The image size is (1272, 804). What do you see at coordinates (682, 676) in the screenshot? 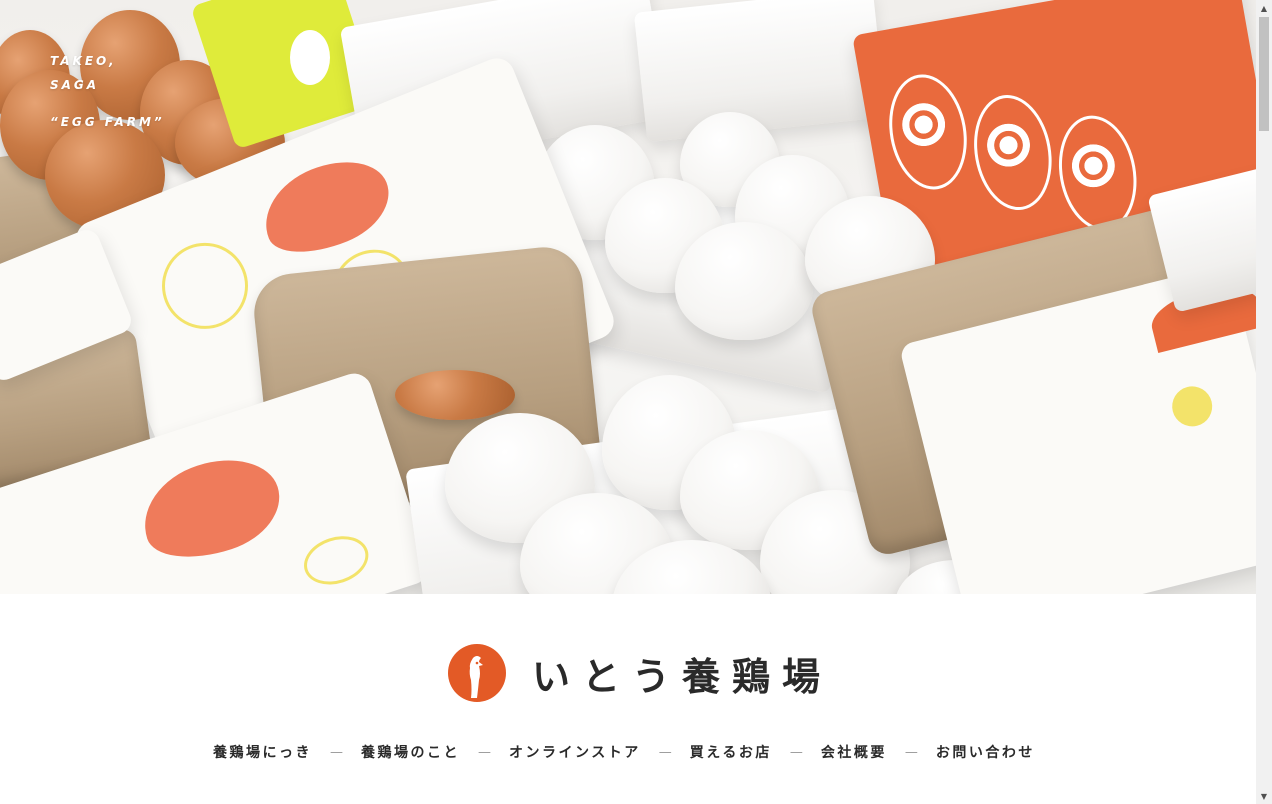
I see `brand-name: いとう養鶏場` at bounding box center [682, 676].